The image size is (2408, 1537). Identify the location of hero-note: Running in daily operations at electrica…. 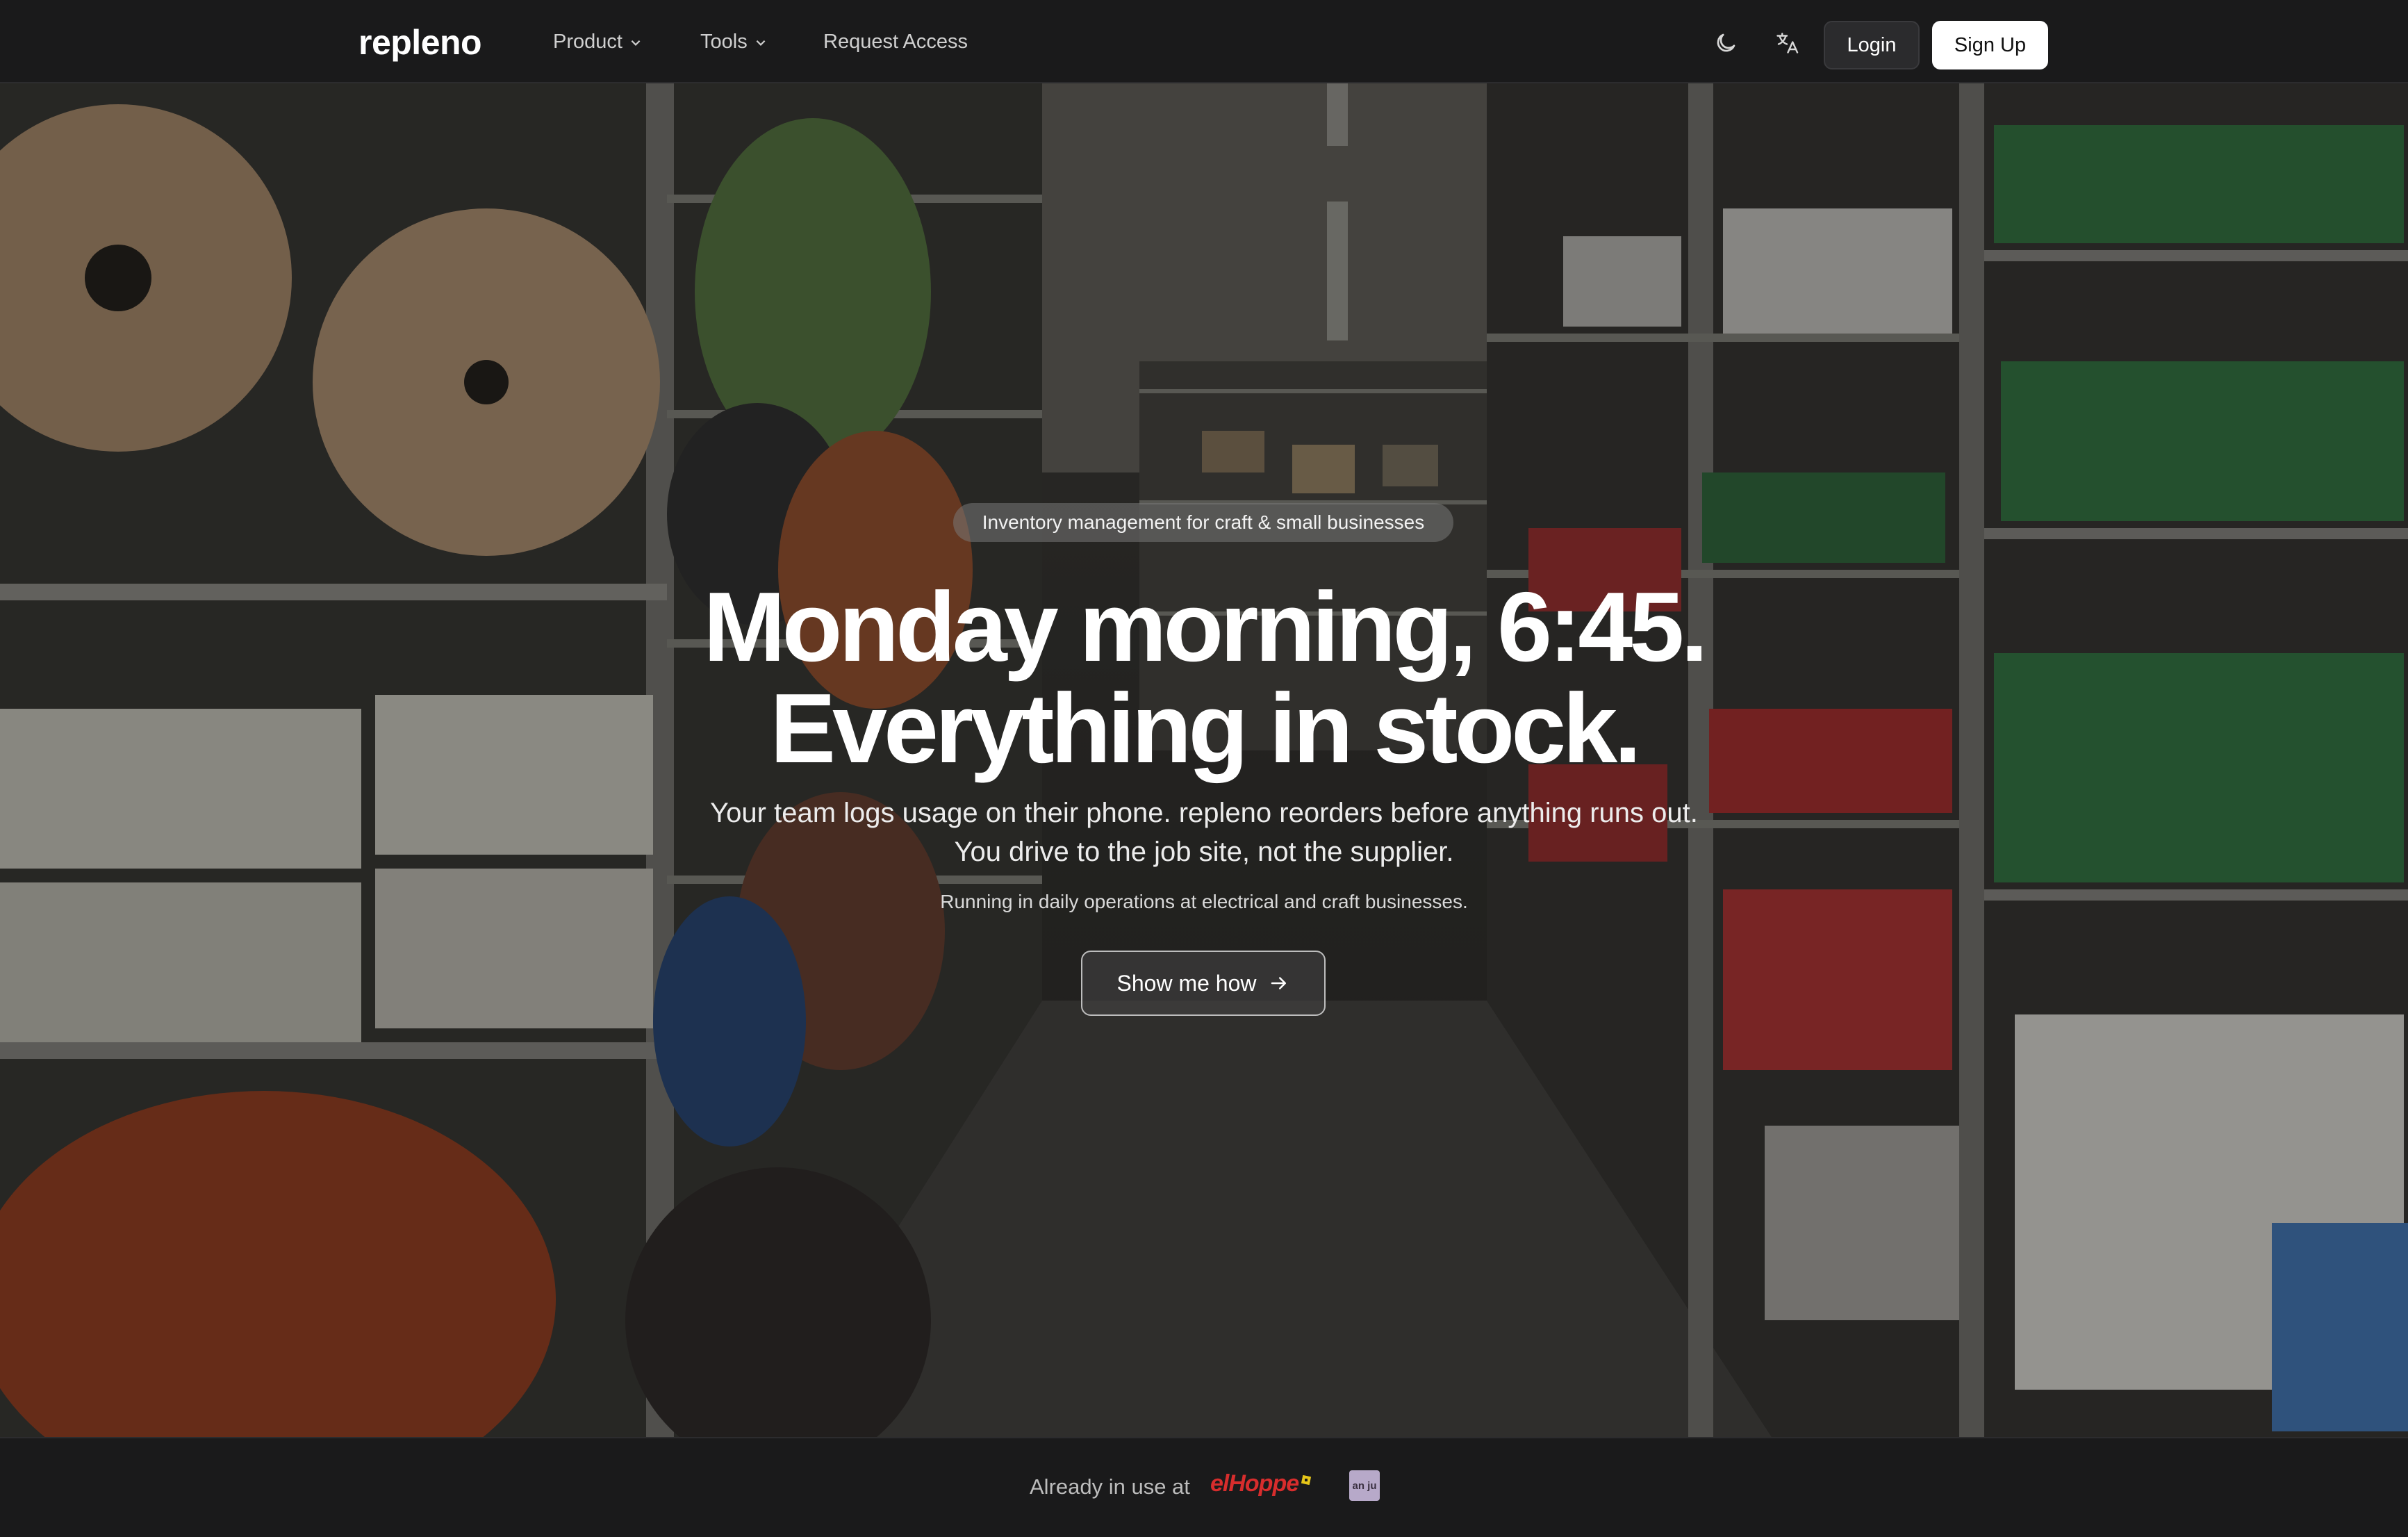
(1204, 901).